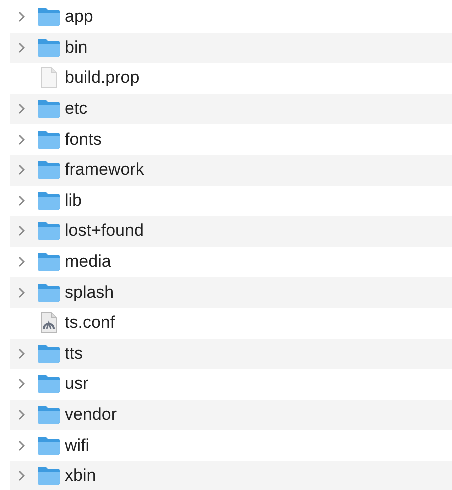  Describe the element at coordinates (77, 384) in the screenshot. I see `file-name: usr` at that location.